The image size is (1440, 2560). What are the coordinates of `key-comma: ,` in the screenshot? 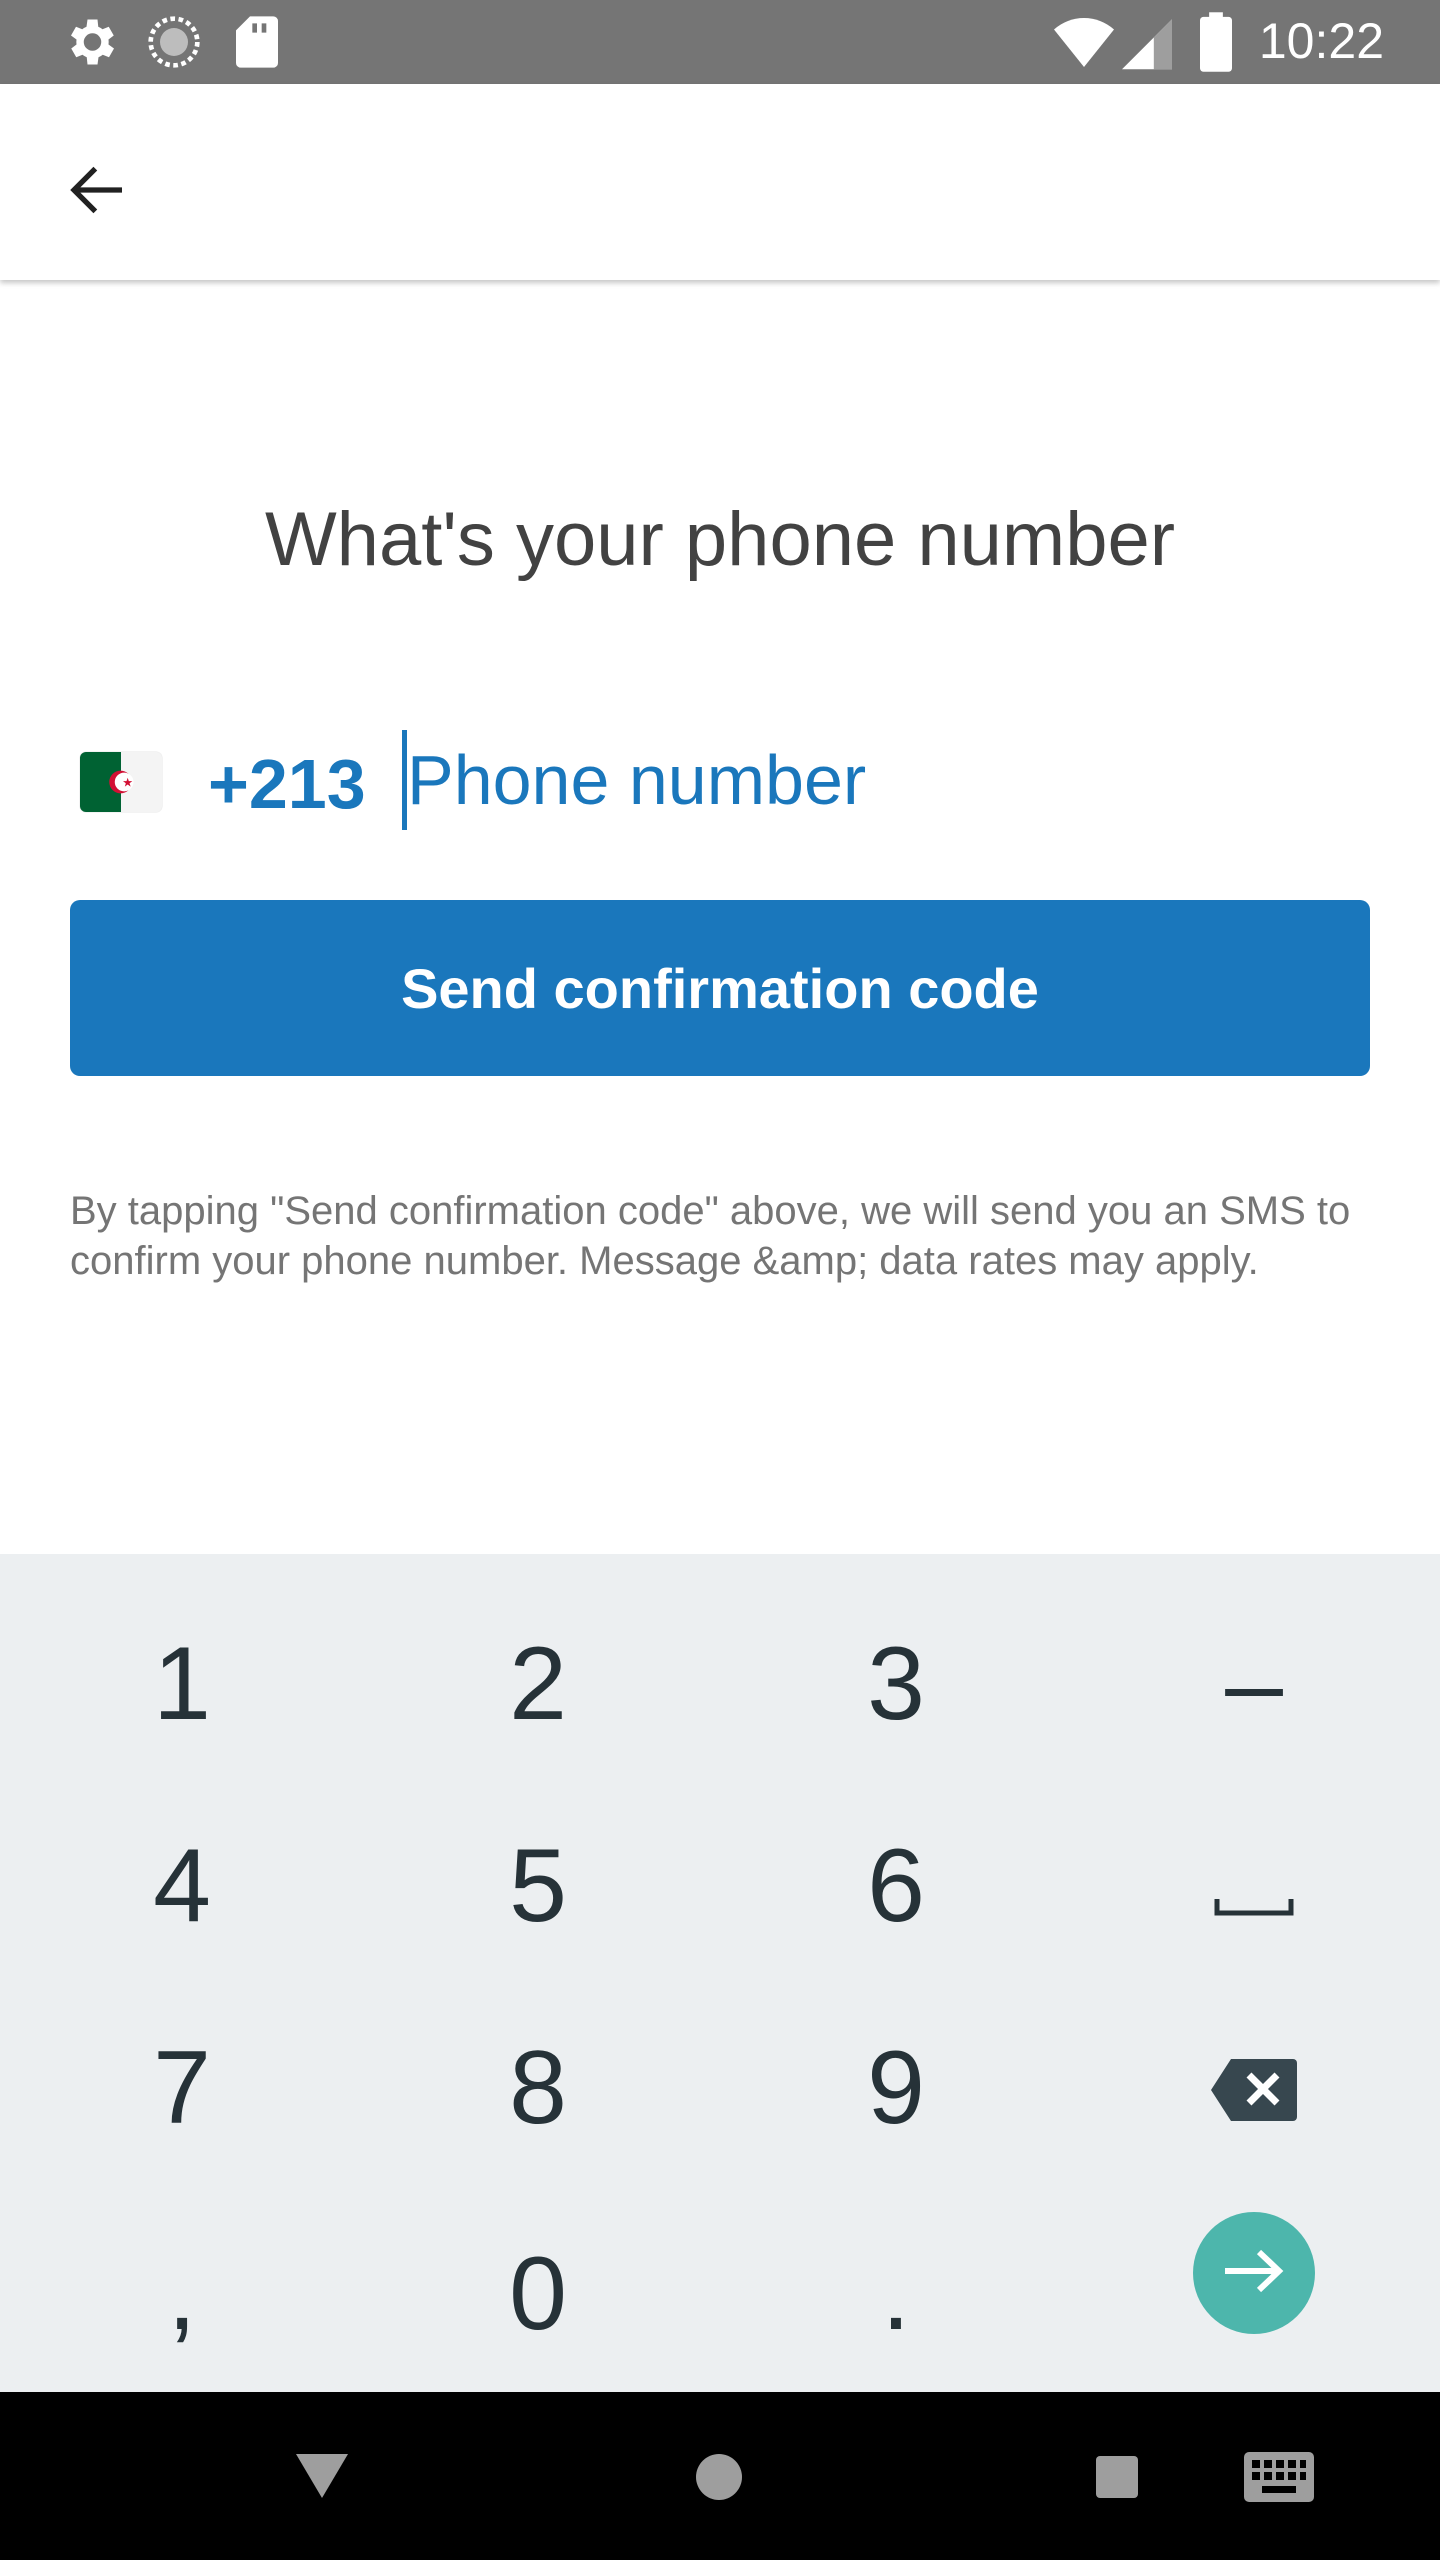 It's located at (182, 2294).